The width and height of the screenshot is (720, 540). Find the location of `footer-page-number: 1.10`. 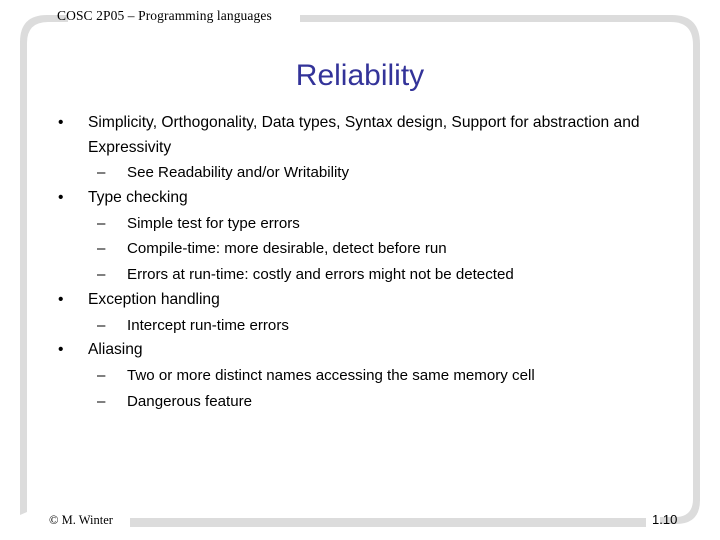

footer-page-number: 1.10 is located at coordinates (665, 519).